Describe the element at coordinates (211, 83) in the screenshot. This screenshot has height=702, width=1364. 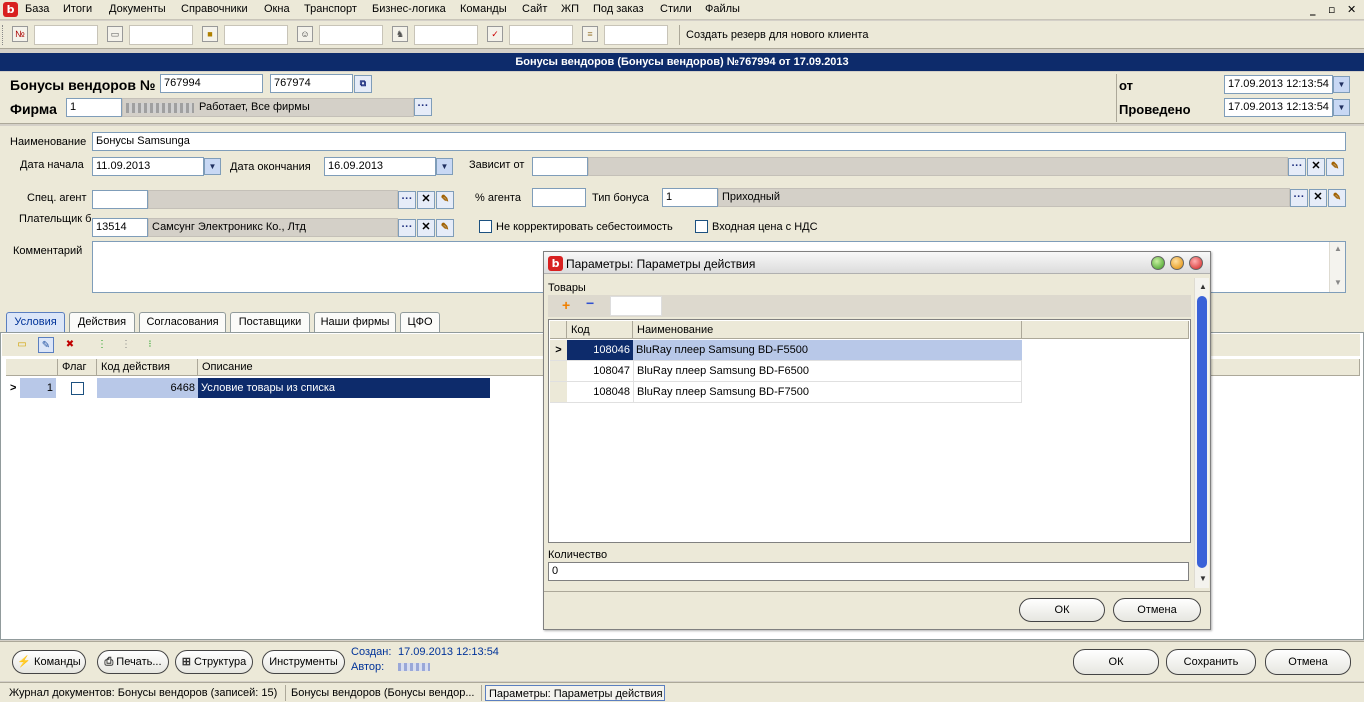
I see `doc-number-input: 767994` at that location.